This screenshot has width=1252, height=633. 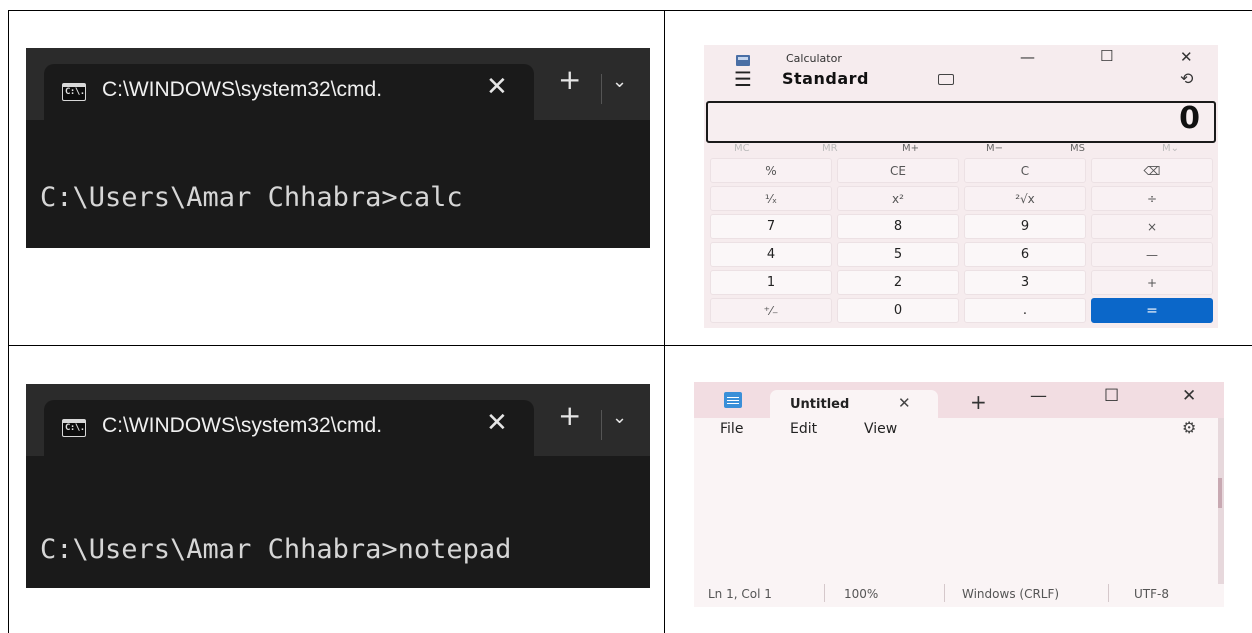 What do you see at coordinates (743, 79) in the screenshot?
I see `hamburger-menu-icon: ☰` at bounding box center [743, 79].